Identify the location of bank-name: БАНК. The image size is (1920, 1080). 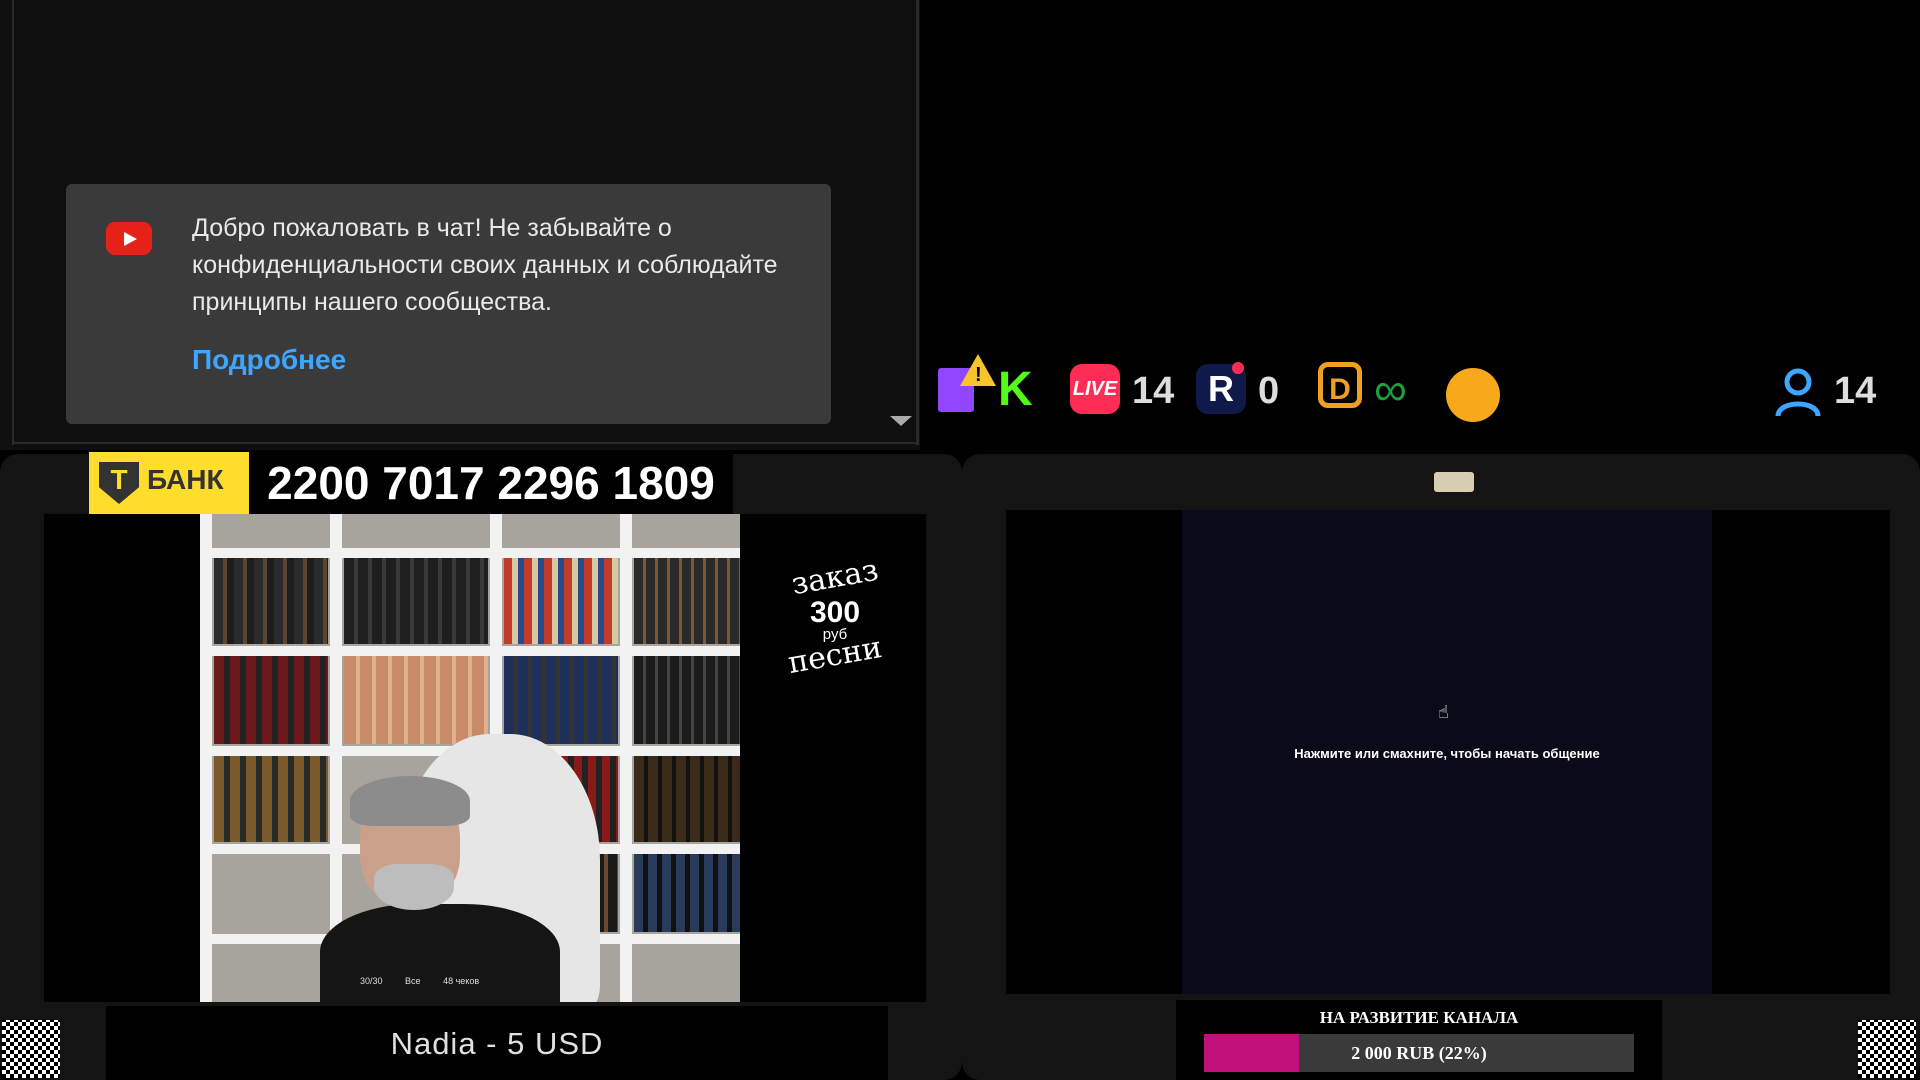
(185, 479).